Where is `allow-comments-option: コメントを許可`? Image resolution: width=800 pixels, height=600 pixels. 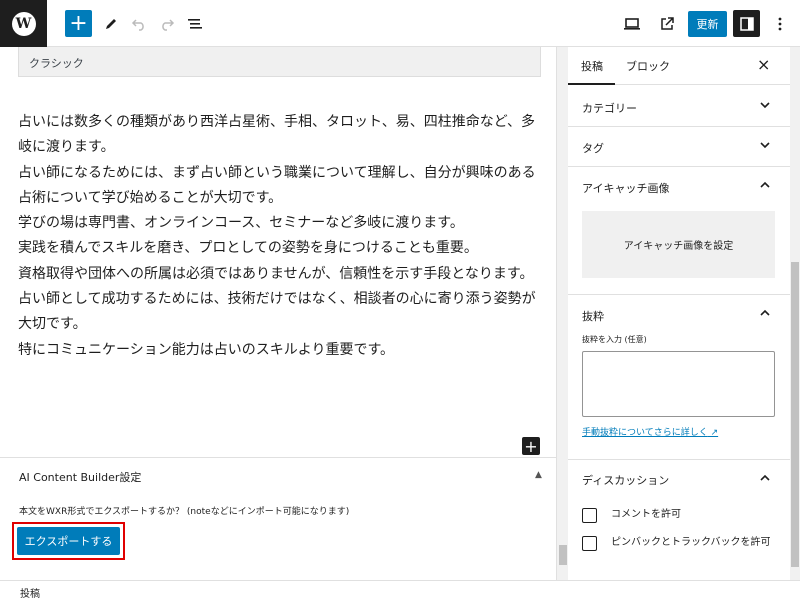
allow-comments-option: コメントを許可 is located at coordinates (676, 515).